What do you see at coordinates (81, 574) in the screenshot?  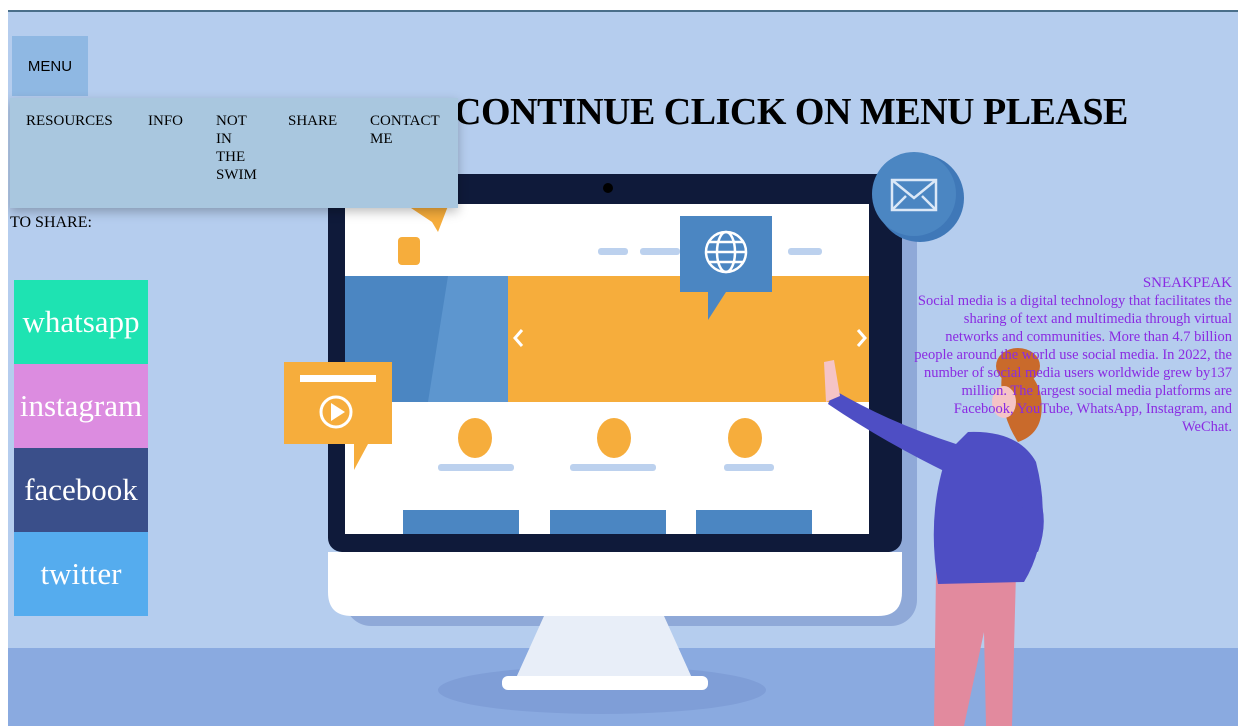 I see `twitter-button: twitter` at bounding box center [81, 574].